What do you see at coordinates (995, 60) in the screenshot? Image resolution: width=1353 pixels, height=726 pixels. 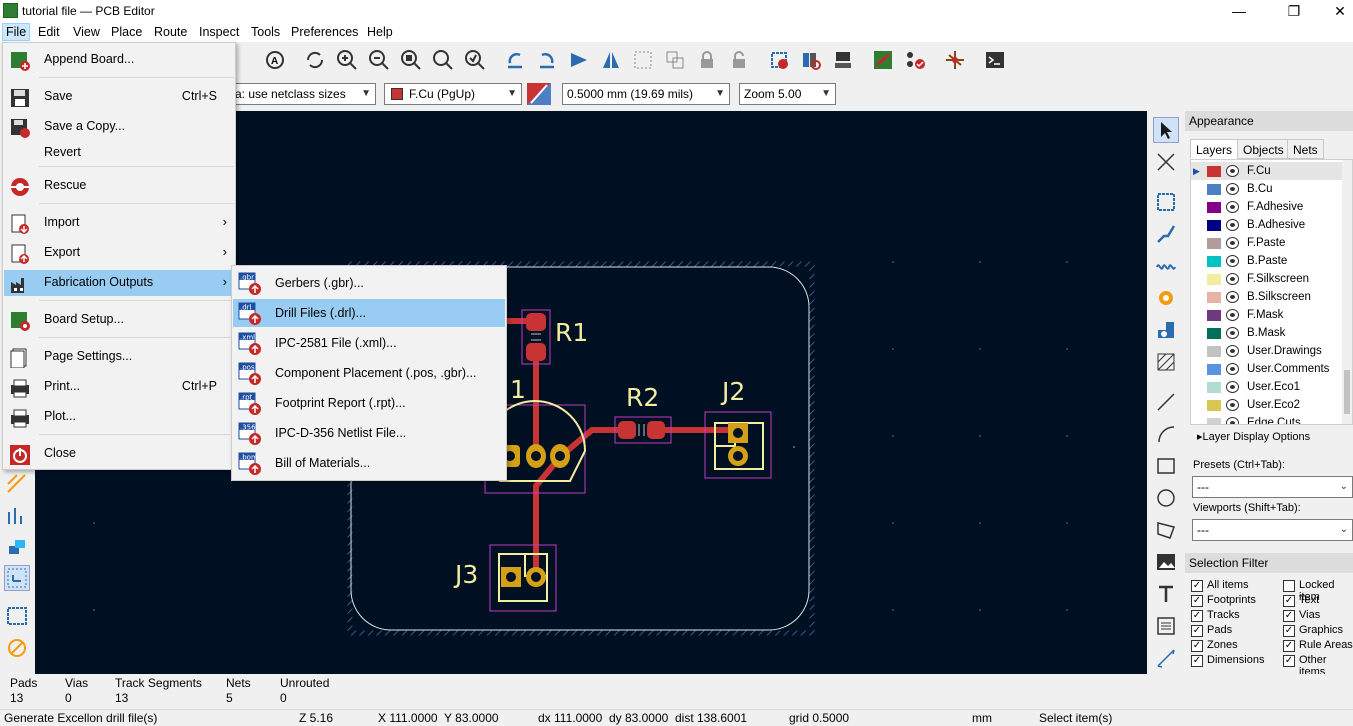 I see `console-icon` at bounding box center [995, 60].